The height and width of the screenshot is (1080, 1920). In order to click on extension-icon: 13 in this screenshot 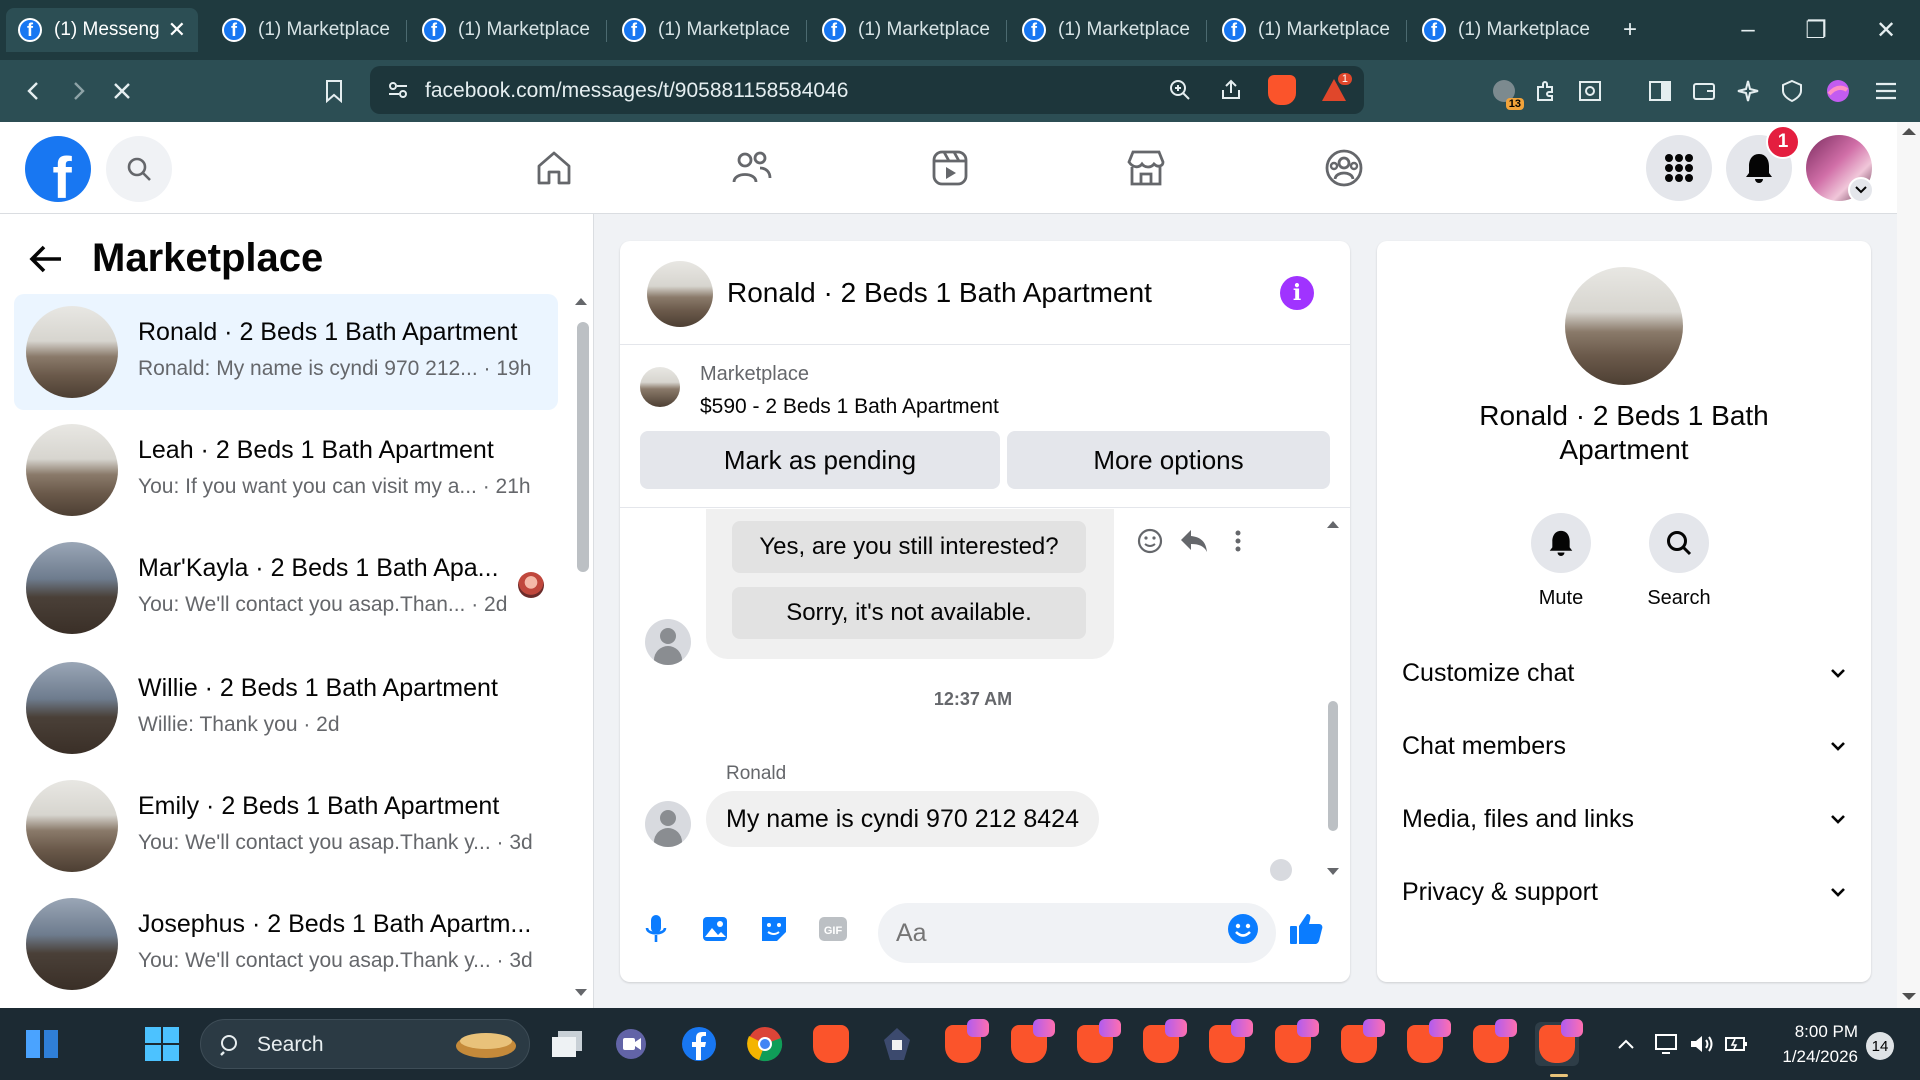, I will do `click(1504, 91)`.